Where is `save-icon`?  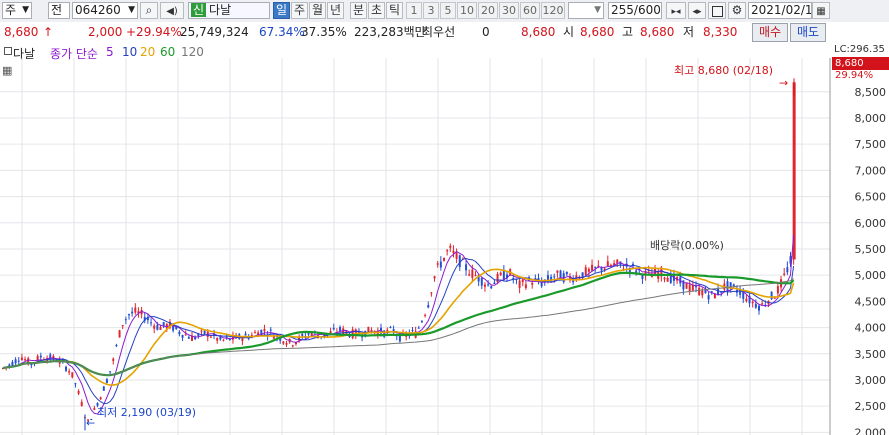 save-icon is located at coordinates (717, 11).